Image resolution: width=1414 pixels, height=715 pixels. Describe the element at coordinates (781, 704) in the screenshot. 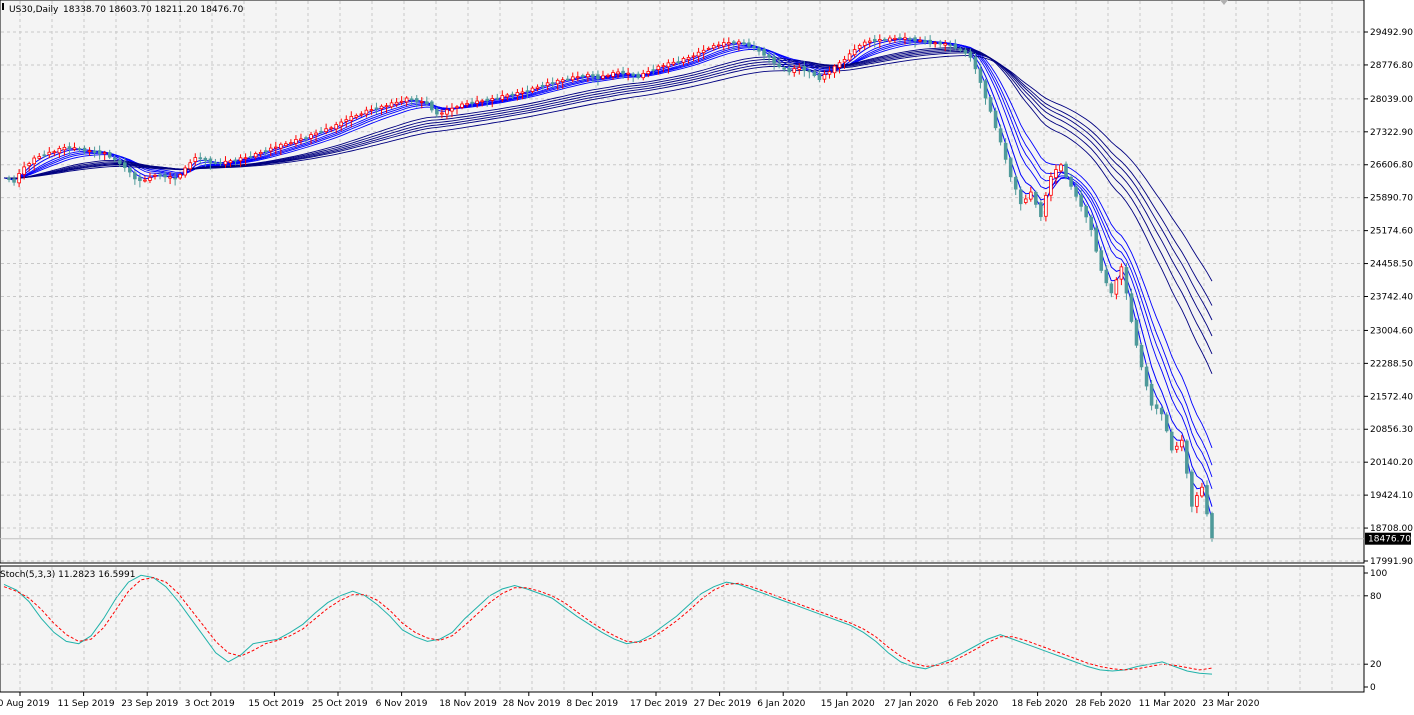

I see `date-tick-label: 6 Jan 2020` at that location.